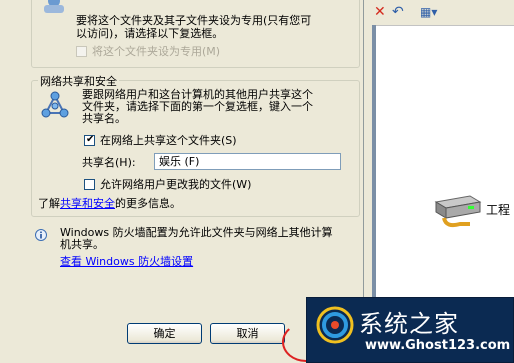  I want to click on local-desc-line2: 以访问)，请选择以下复选框。, so click(150, 33).